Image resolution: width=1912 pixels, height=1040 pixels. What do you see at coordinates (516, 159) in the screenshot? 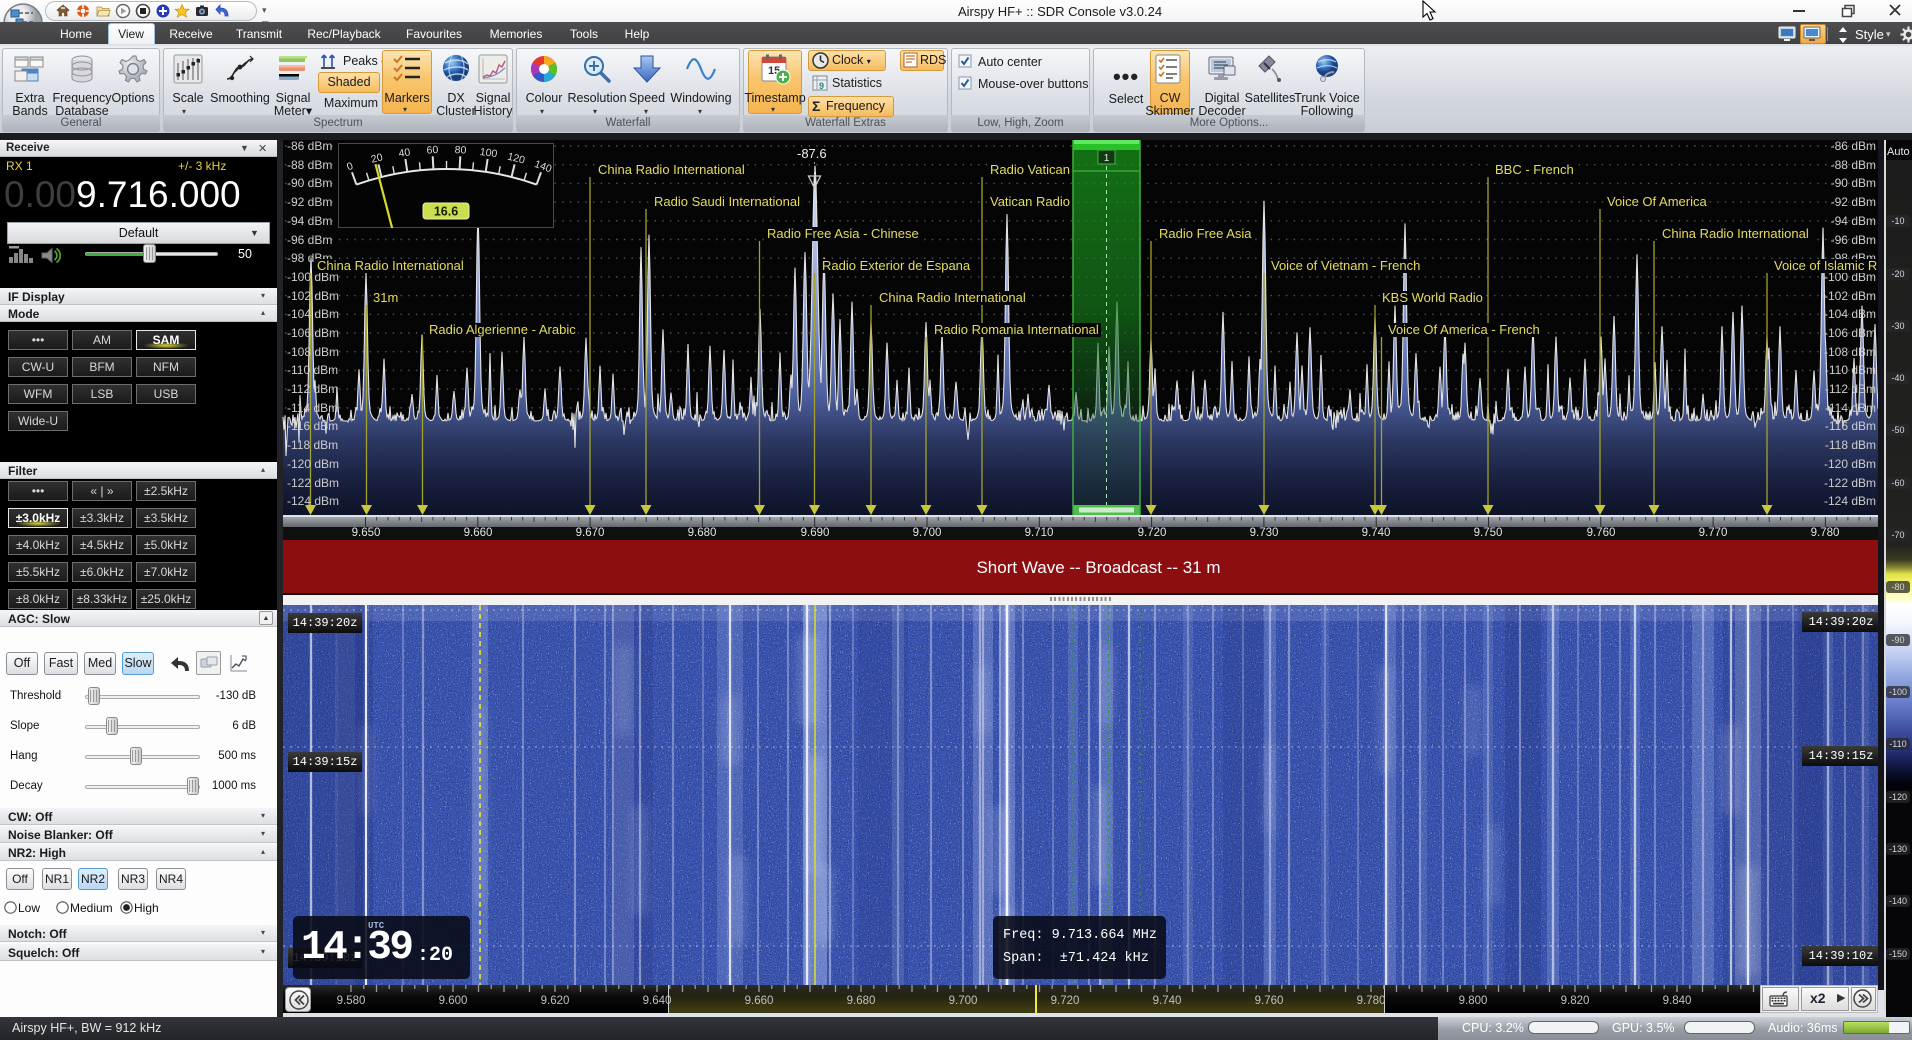
I see `svg-text: 120` at bounding box center [516, 159].